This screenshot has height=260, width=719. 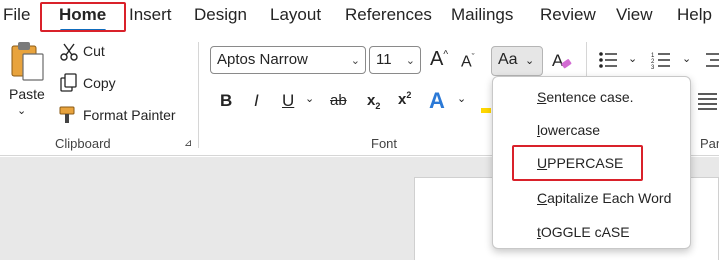 I want to click on tab-layout: Layout, so click(x=295, y=15).